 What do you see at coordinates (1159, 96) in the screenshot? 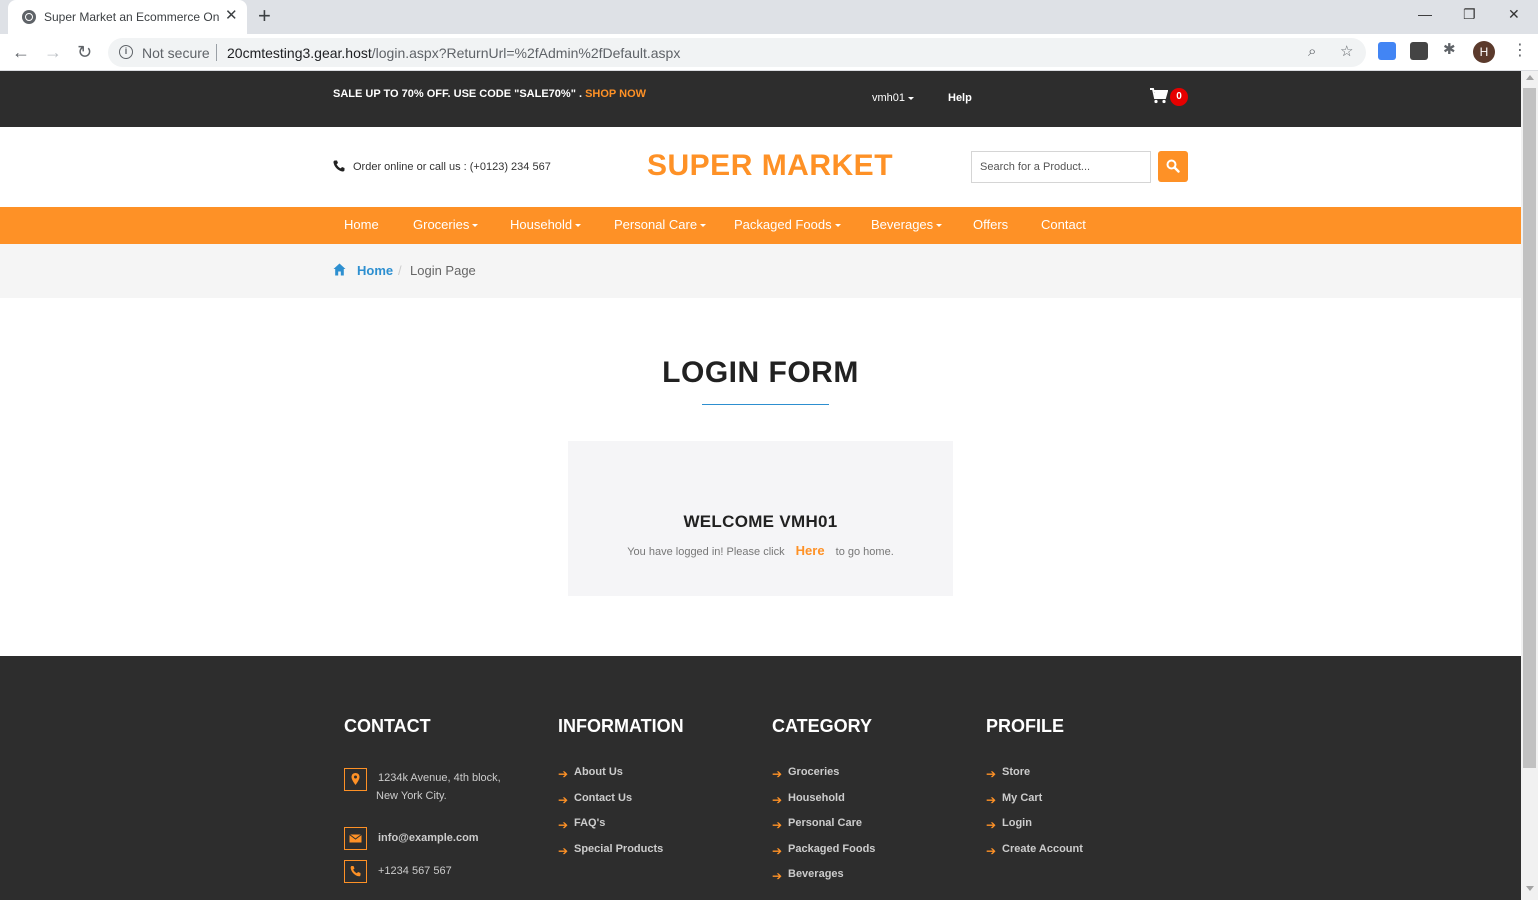
I see `cart-icon` at bounding box center [1159, 96].